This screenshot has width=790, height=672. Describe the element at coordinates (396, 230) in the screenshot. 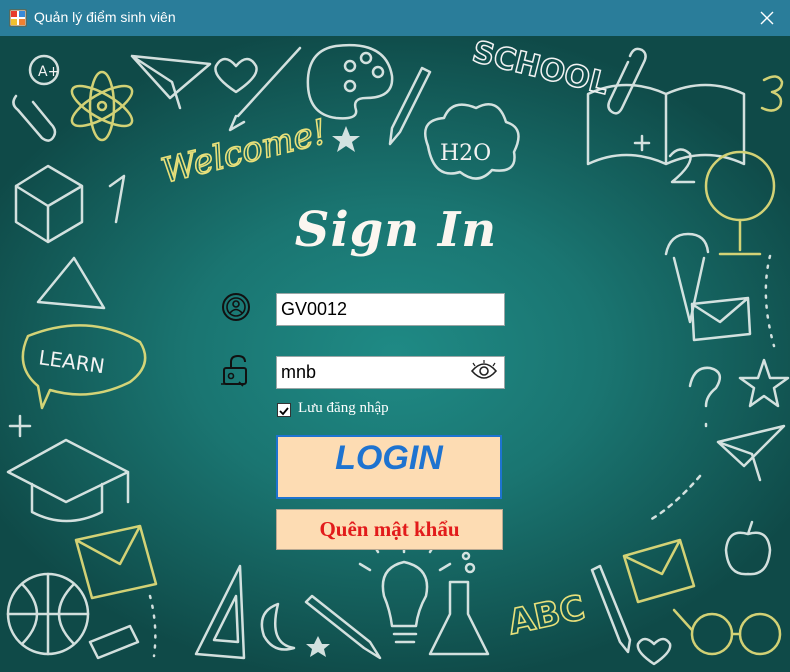

I see `sign-in-heading: Sign In` at that location.